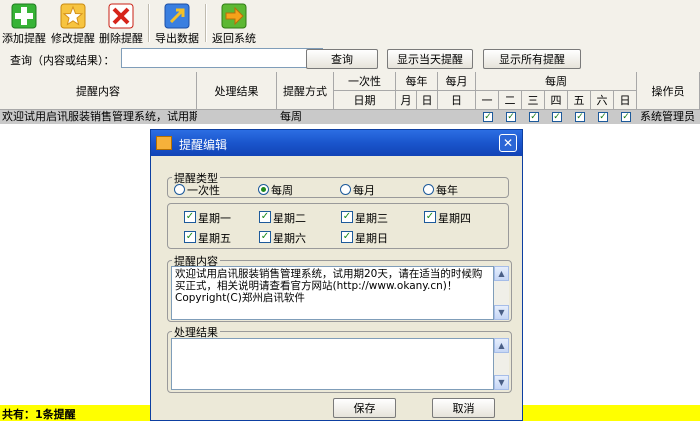  What do you see at coordinates (447, 190) in the screenshot?
I see `type-yearly-label: 每年` at bounding box center [447, 190].